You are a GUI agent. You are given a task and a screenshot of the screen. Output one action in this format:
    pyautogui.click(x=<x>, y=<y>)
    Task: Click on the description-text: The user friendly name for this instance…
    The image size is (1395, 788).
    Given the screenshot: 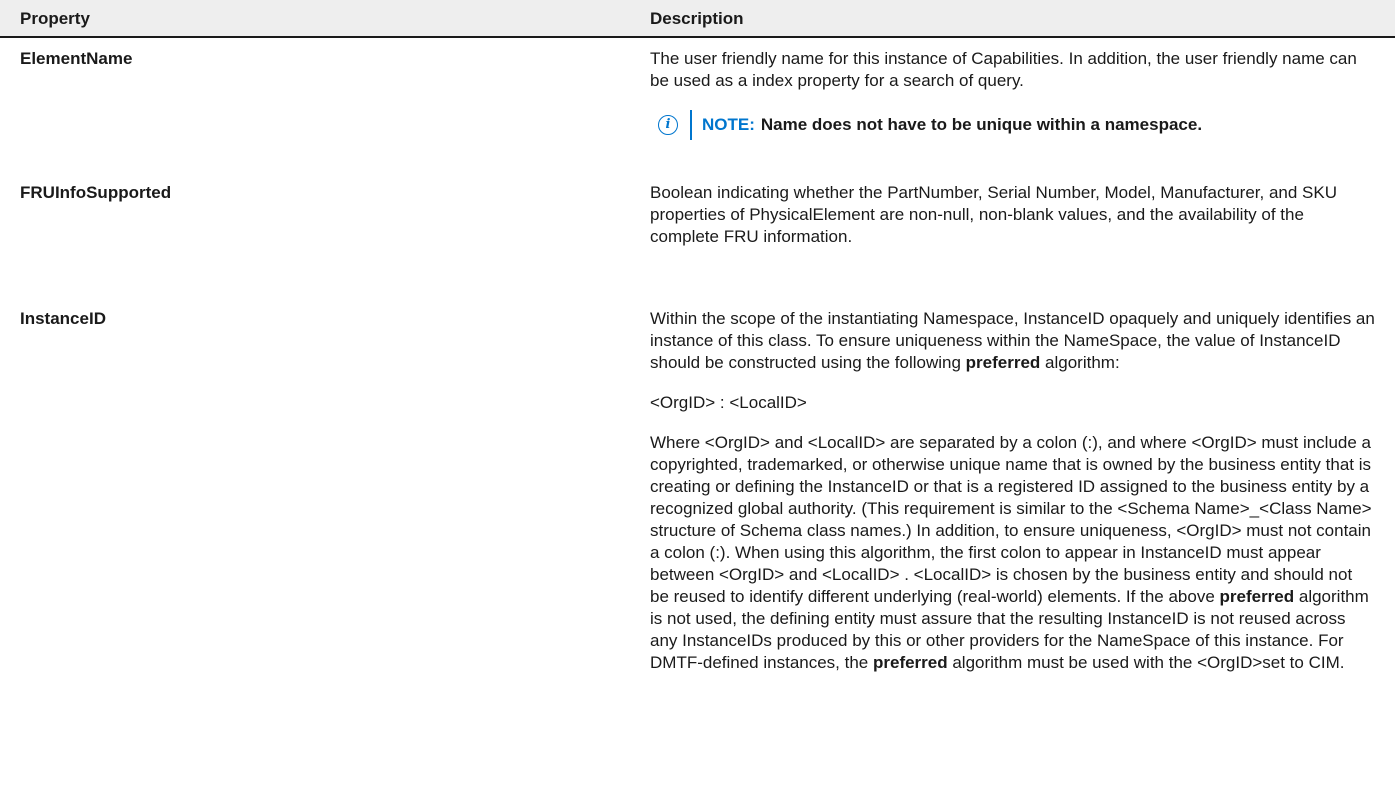 What is the action you would take?
    pyautogui.click(x=1003, y=69)
    